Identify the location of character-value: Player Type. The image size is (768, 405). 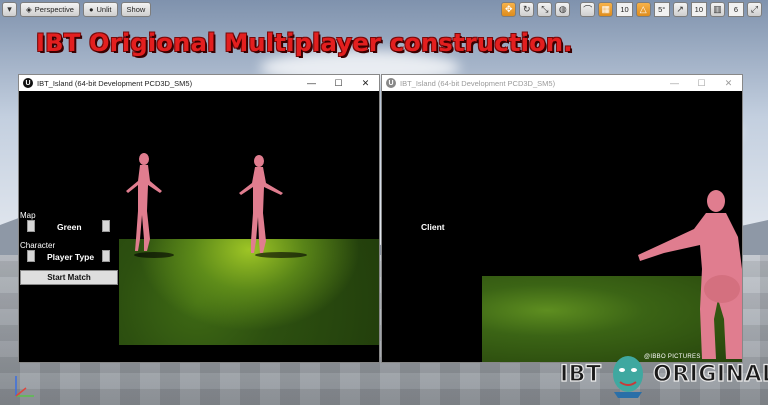
(71, 257).